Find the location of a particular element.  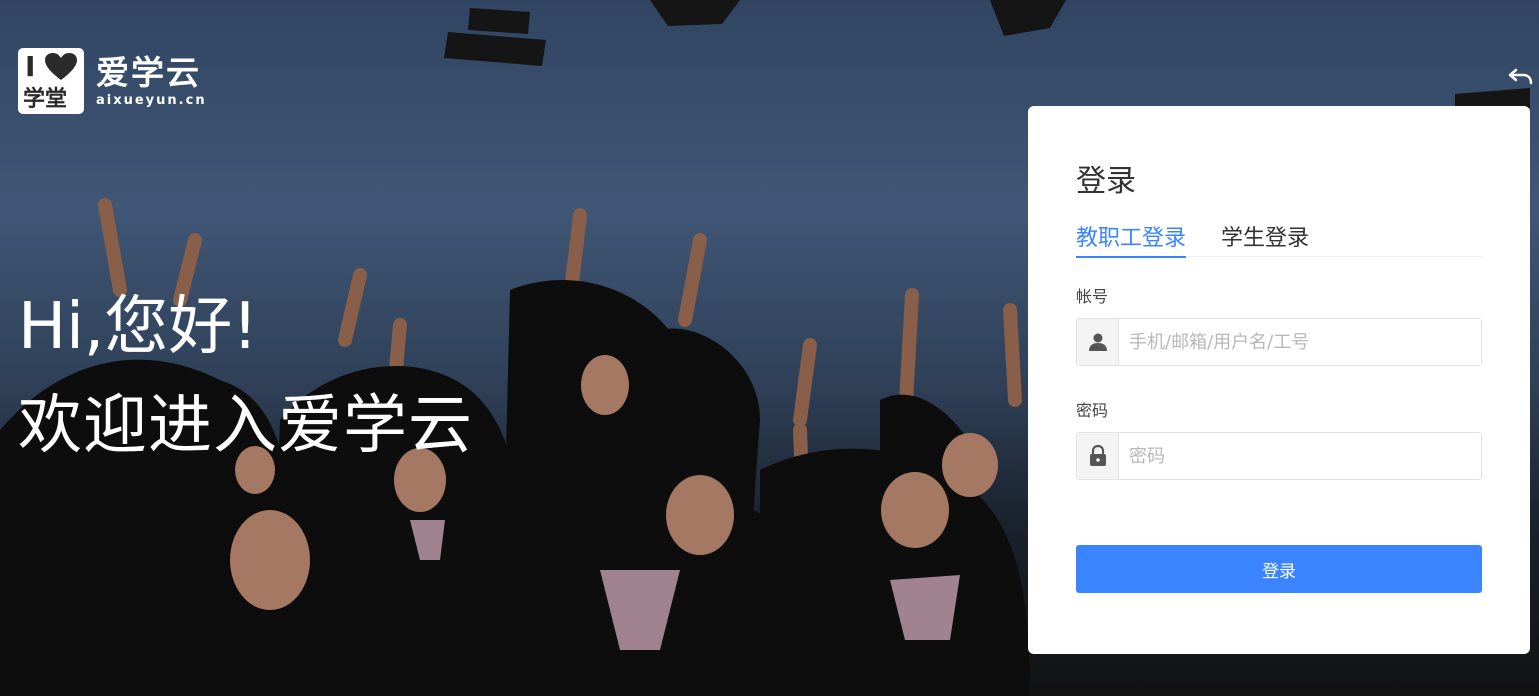

undo-icon is located at coordinates (1521, 77).